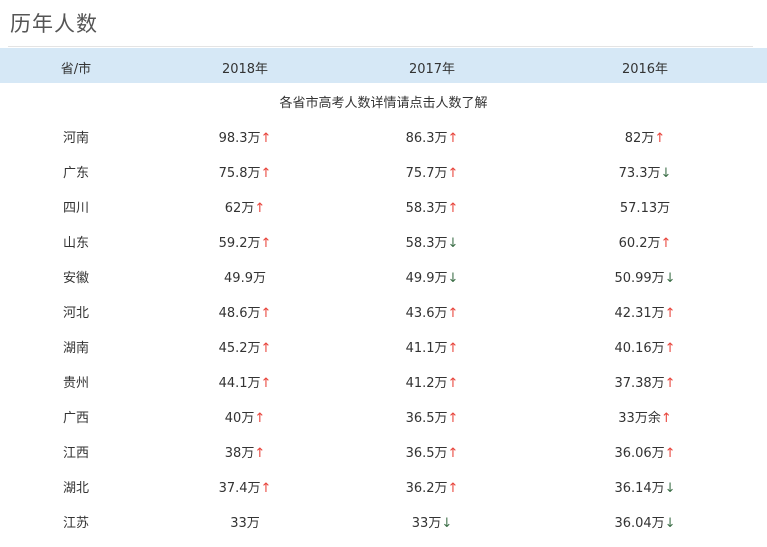 This screenshot has height=547, width=767. What do you see at coordinates (76, 208) in the screenshot?
I see `province-name: 四川` at bounding box center [76, 208].